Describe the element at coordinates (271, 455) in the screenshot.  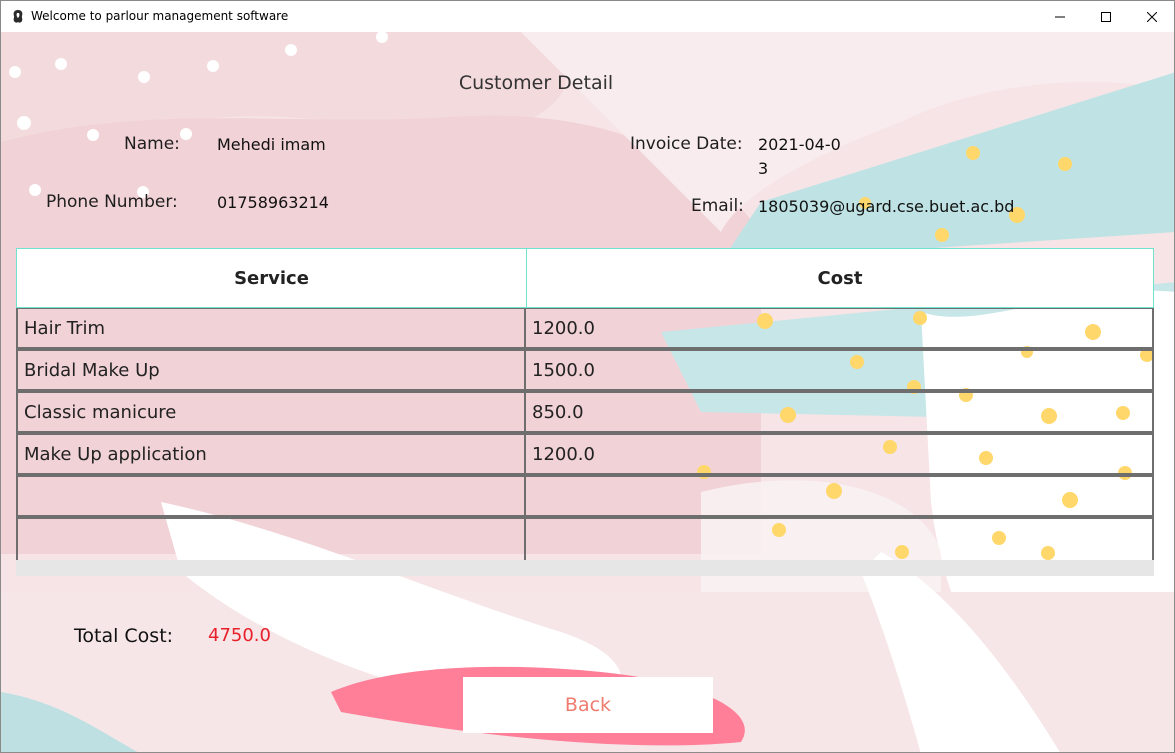
I see `service-cell: Make Up application` at that location.